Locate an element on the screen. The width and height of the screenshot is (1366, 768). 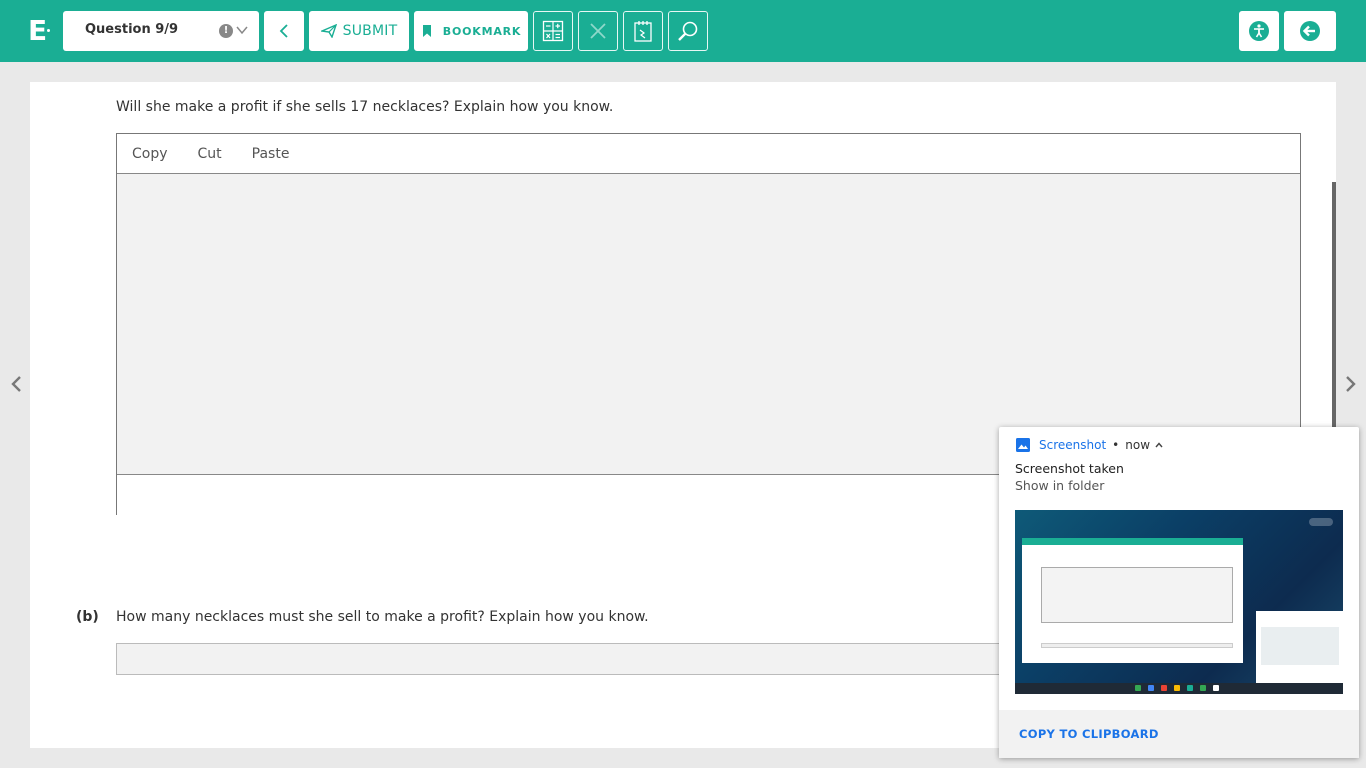
flag-icon: ! is located at coordinates (226, 31).